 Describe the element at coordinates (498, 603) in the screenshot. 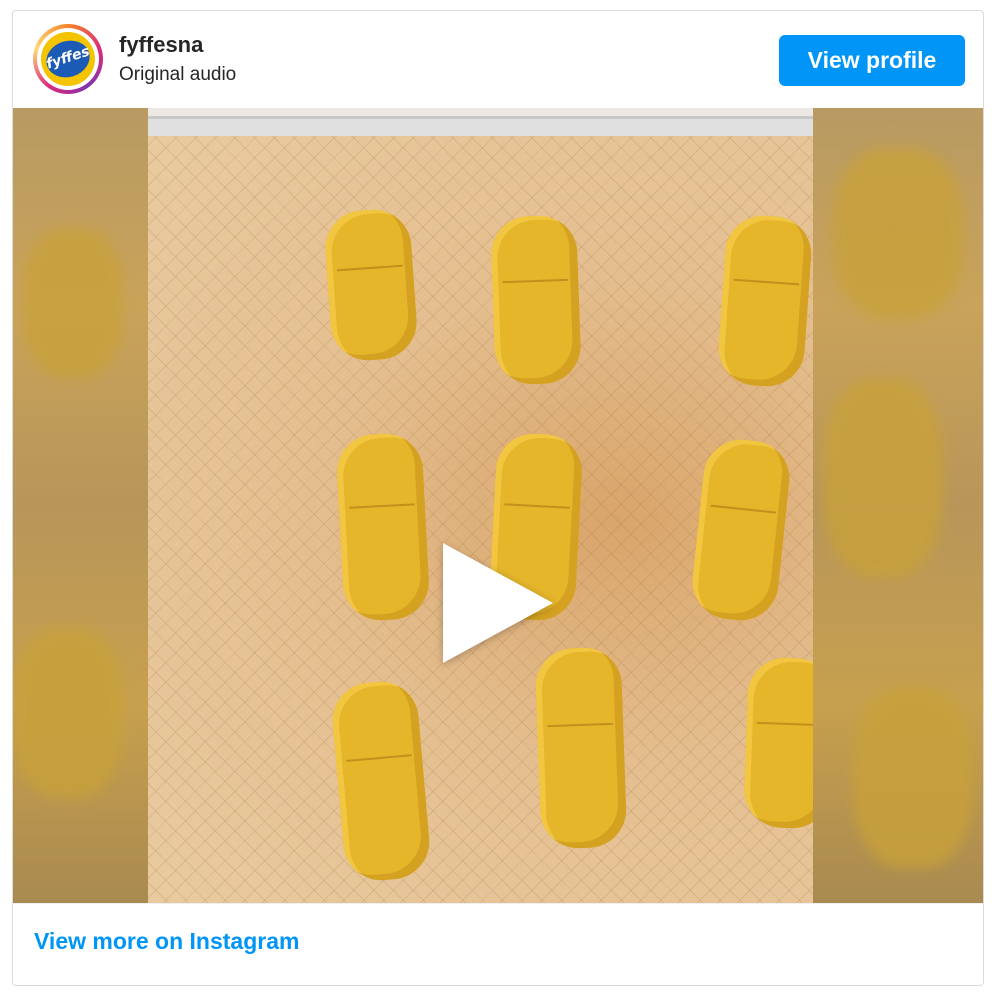

I see `play-icon` at that location.